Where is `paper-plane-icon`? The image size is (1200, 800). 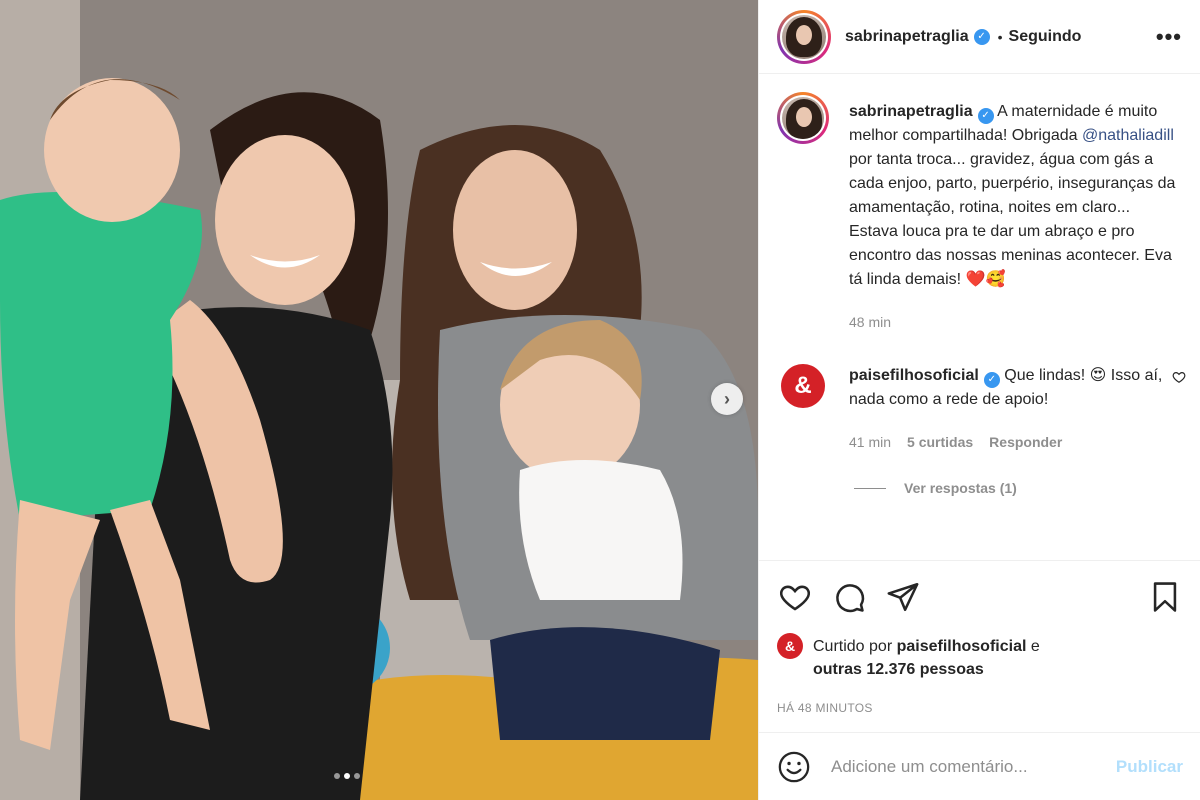 paper-plane-icon is located at coordinates (903, 597).